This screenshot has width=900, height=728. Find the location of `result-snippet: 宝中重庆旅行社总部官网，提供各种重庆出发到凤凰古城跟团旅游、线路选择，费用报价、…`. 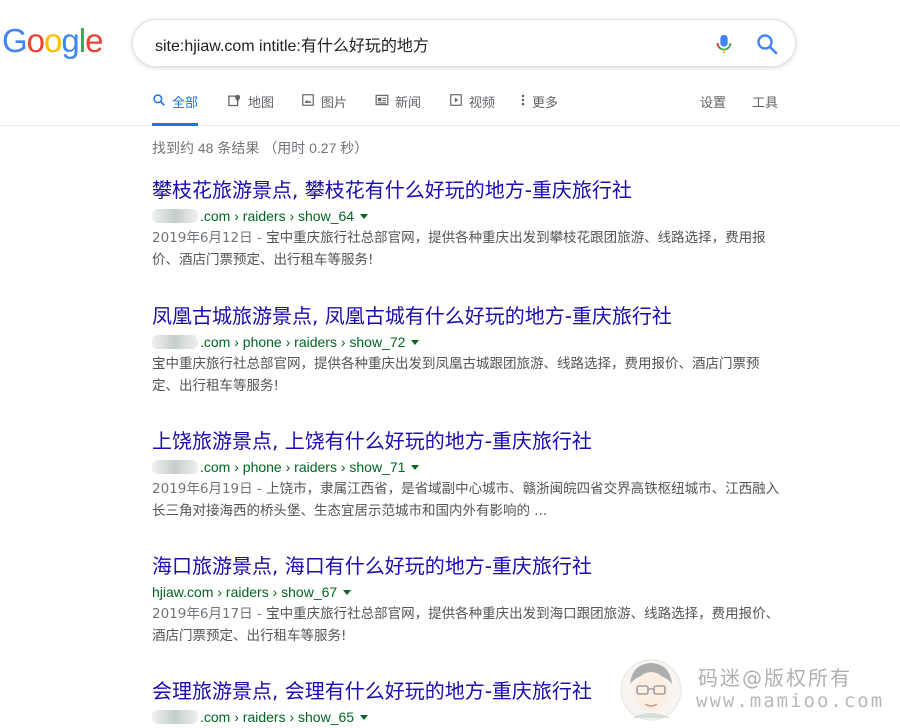

result-snippet: 宝中重庆旅行社总部官网，提供各种重庆出发到凤凰古城跟团旅游、线路选择，费用报价、… is located at coordinates (467, 375).